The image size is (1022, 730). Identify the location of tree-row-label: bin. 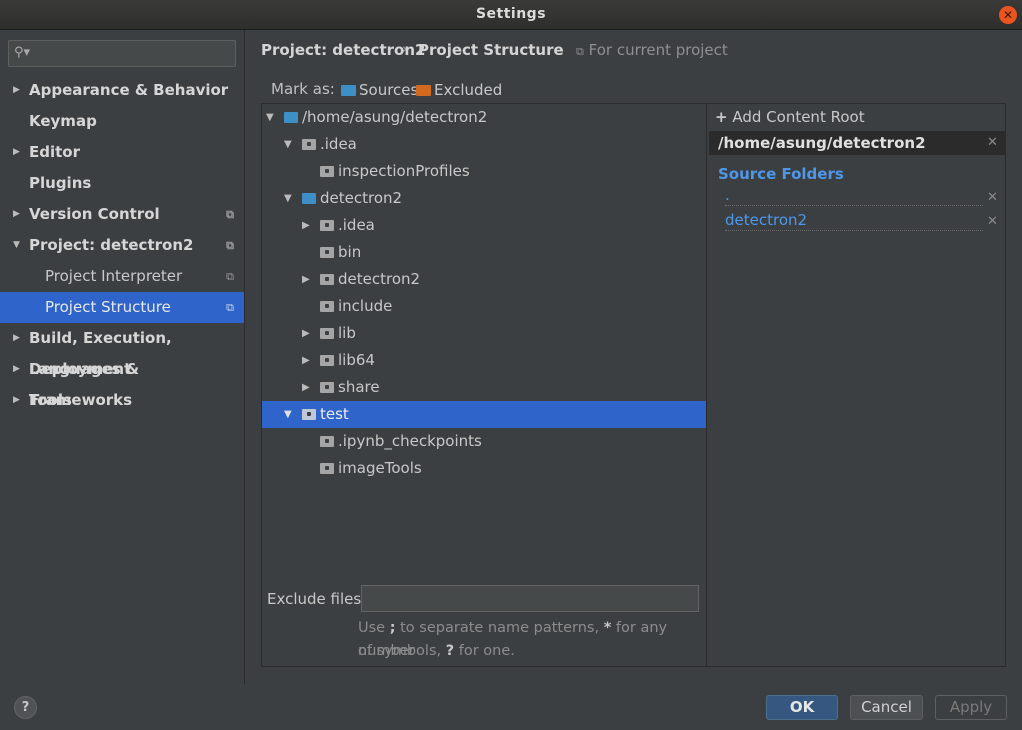
(350, 252).